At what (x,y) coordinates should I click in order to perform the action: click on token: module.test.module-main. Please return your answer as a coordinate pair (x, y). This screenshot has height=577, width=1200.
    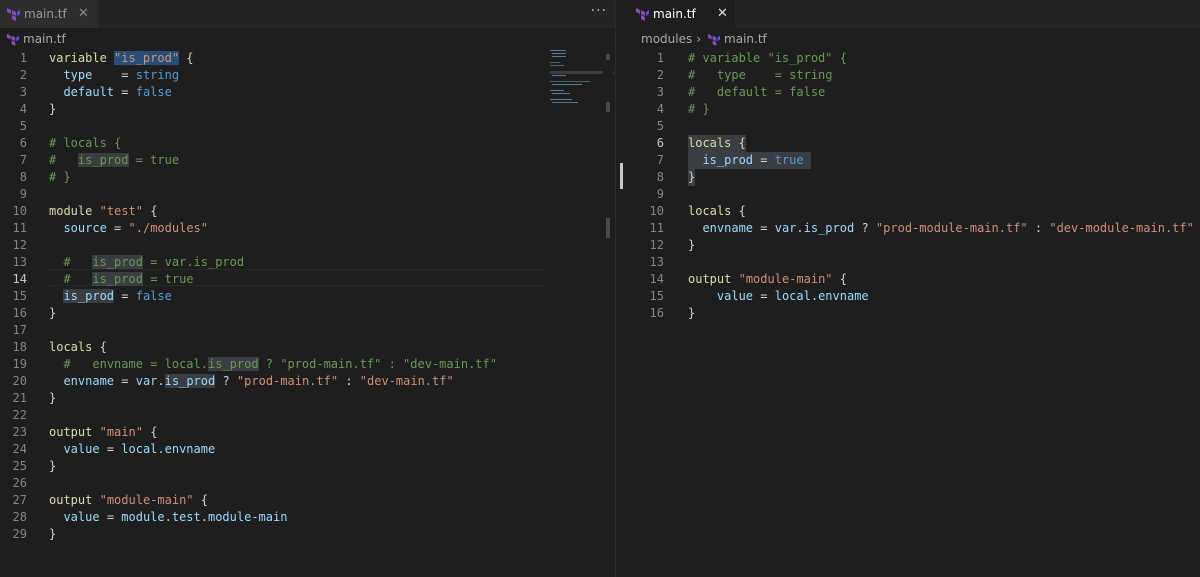
    Looking at the image, I should click on (204, 517).